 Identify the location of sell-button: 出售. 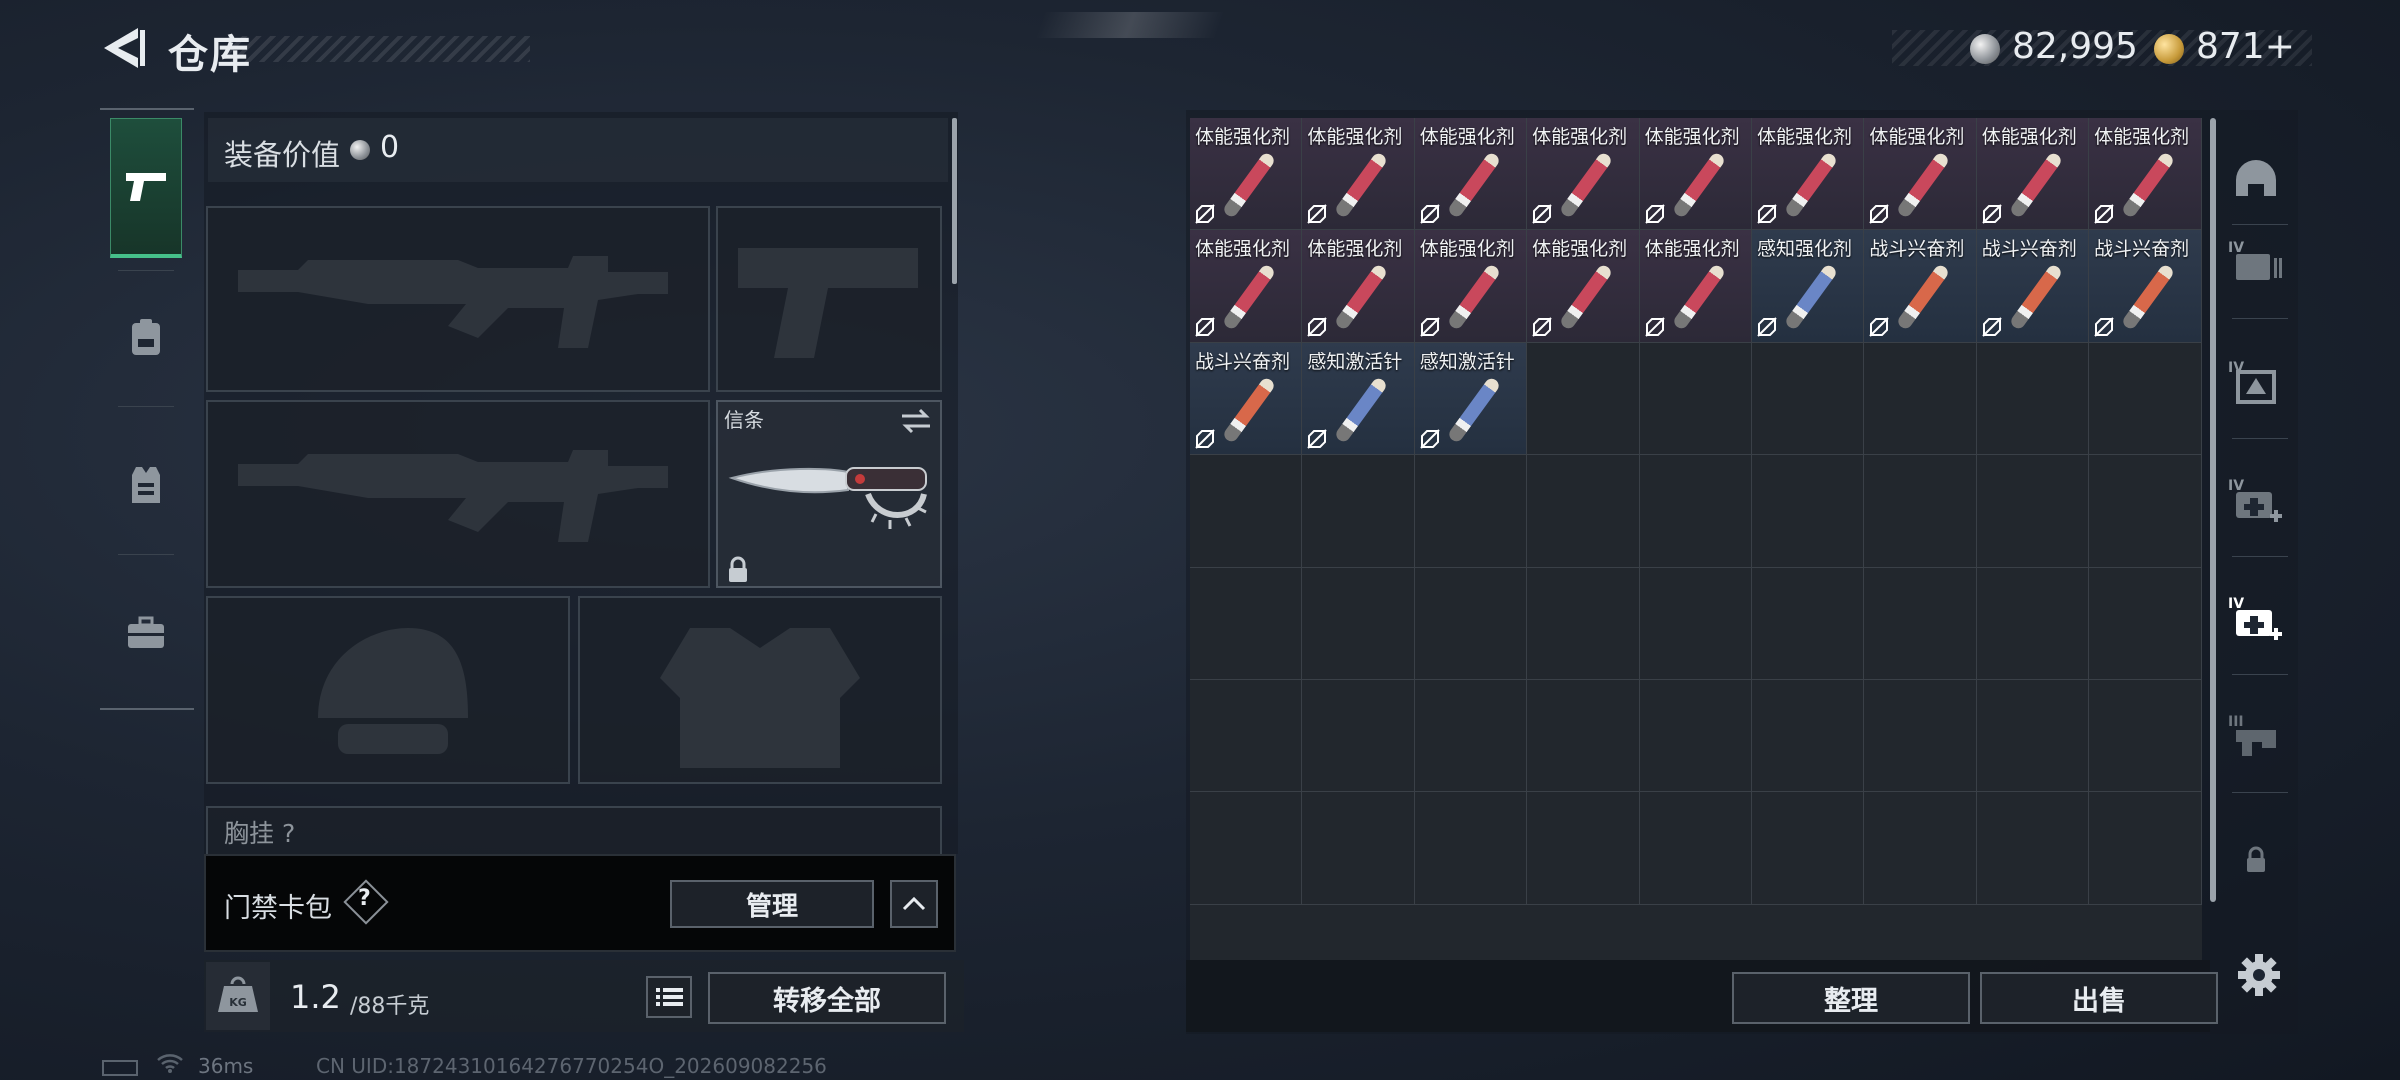
(2099, 998).